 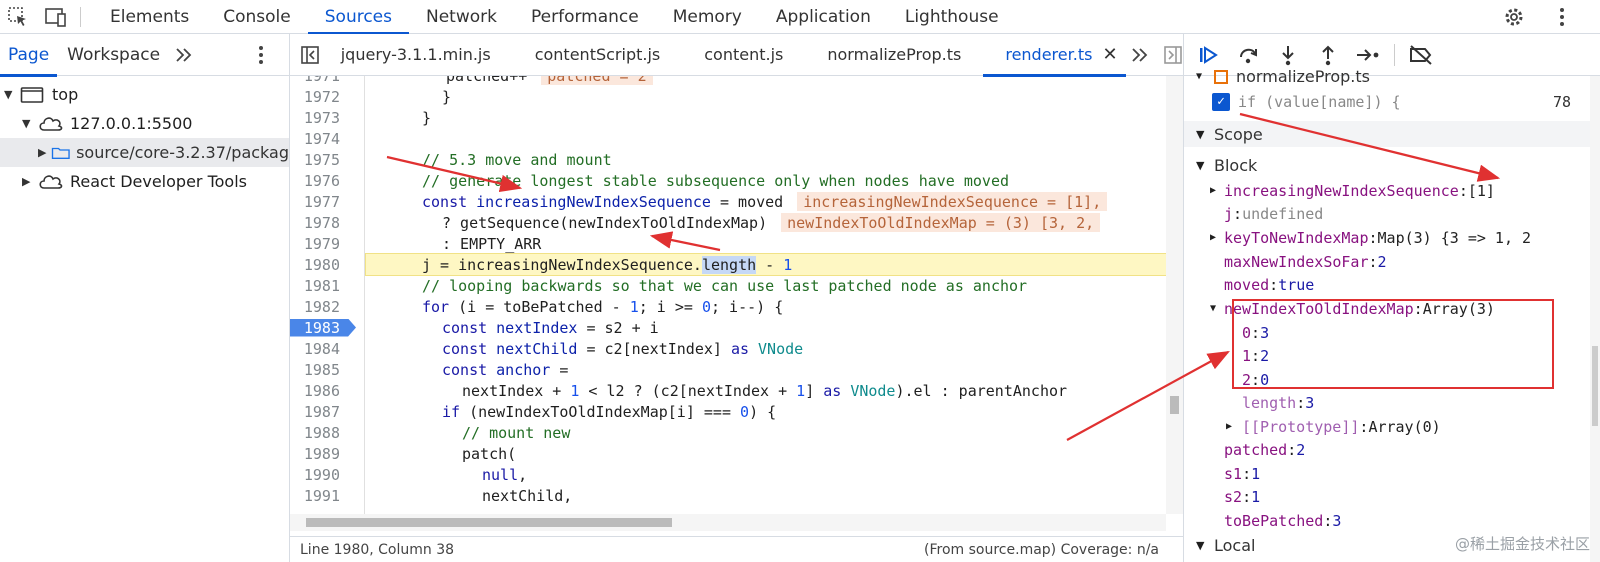 I want to click on code-line: 1991 nextChild,, so click(x=728, y=495).